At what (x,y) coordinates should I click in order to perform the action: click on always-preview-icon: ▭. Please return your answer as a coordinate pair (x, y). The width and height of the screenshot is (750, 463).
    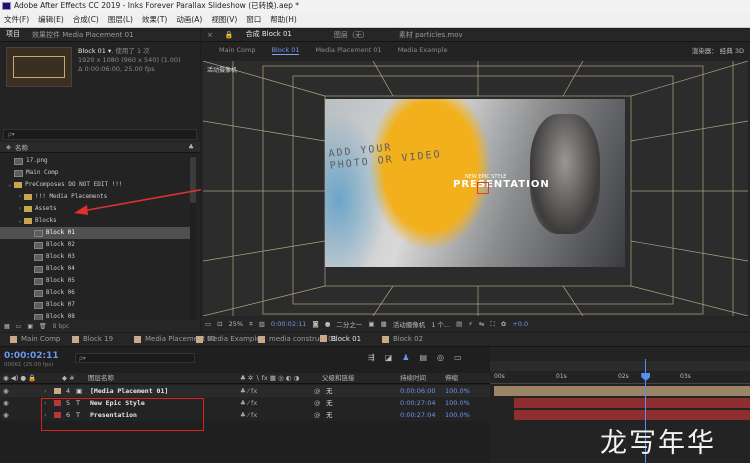
    Looking at the image, I should click on (208, 324).